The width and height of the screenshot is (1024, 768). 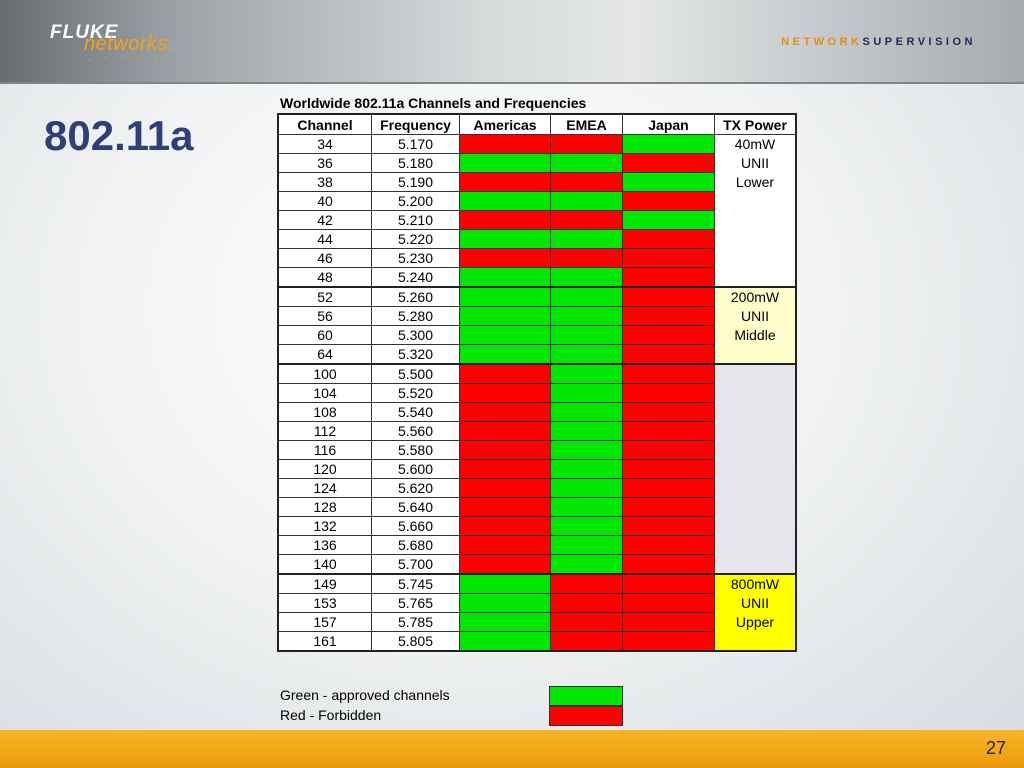 I want to click on channel-cell: 149, so click(x=324, y=583).